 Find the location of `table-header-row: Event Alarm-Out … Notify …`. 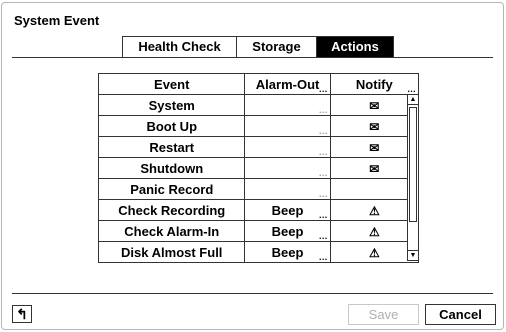

table-header-row: Event Alarm-Out … Notify … is located at coordinates (258, 84).